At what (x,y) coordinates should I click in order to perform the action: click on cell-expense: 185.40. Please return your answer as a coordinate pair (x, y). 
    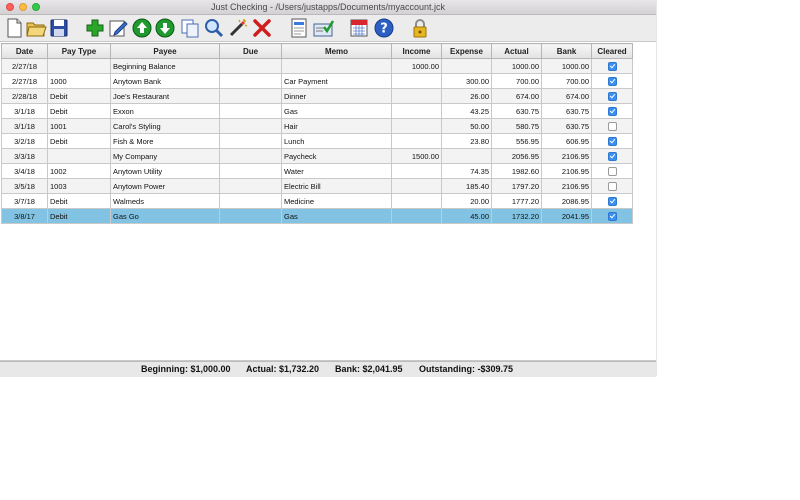
    Looking at the image, I should click on (466, 186).